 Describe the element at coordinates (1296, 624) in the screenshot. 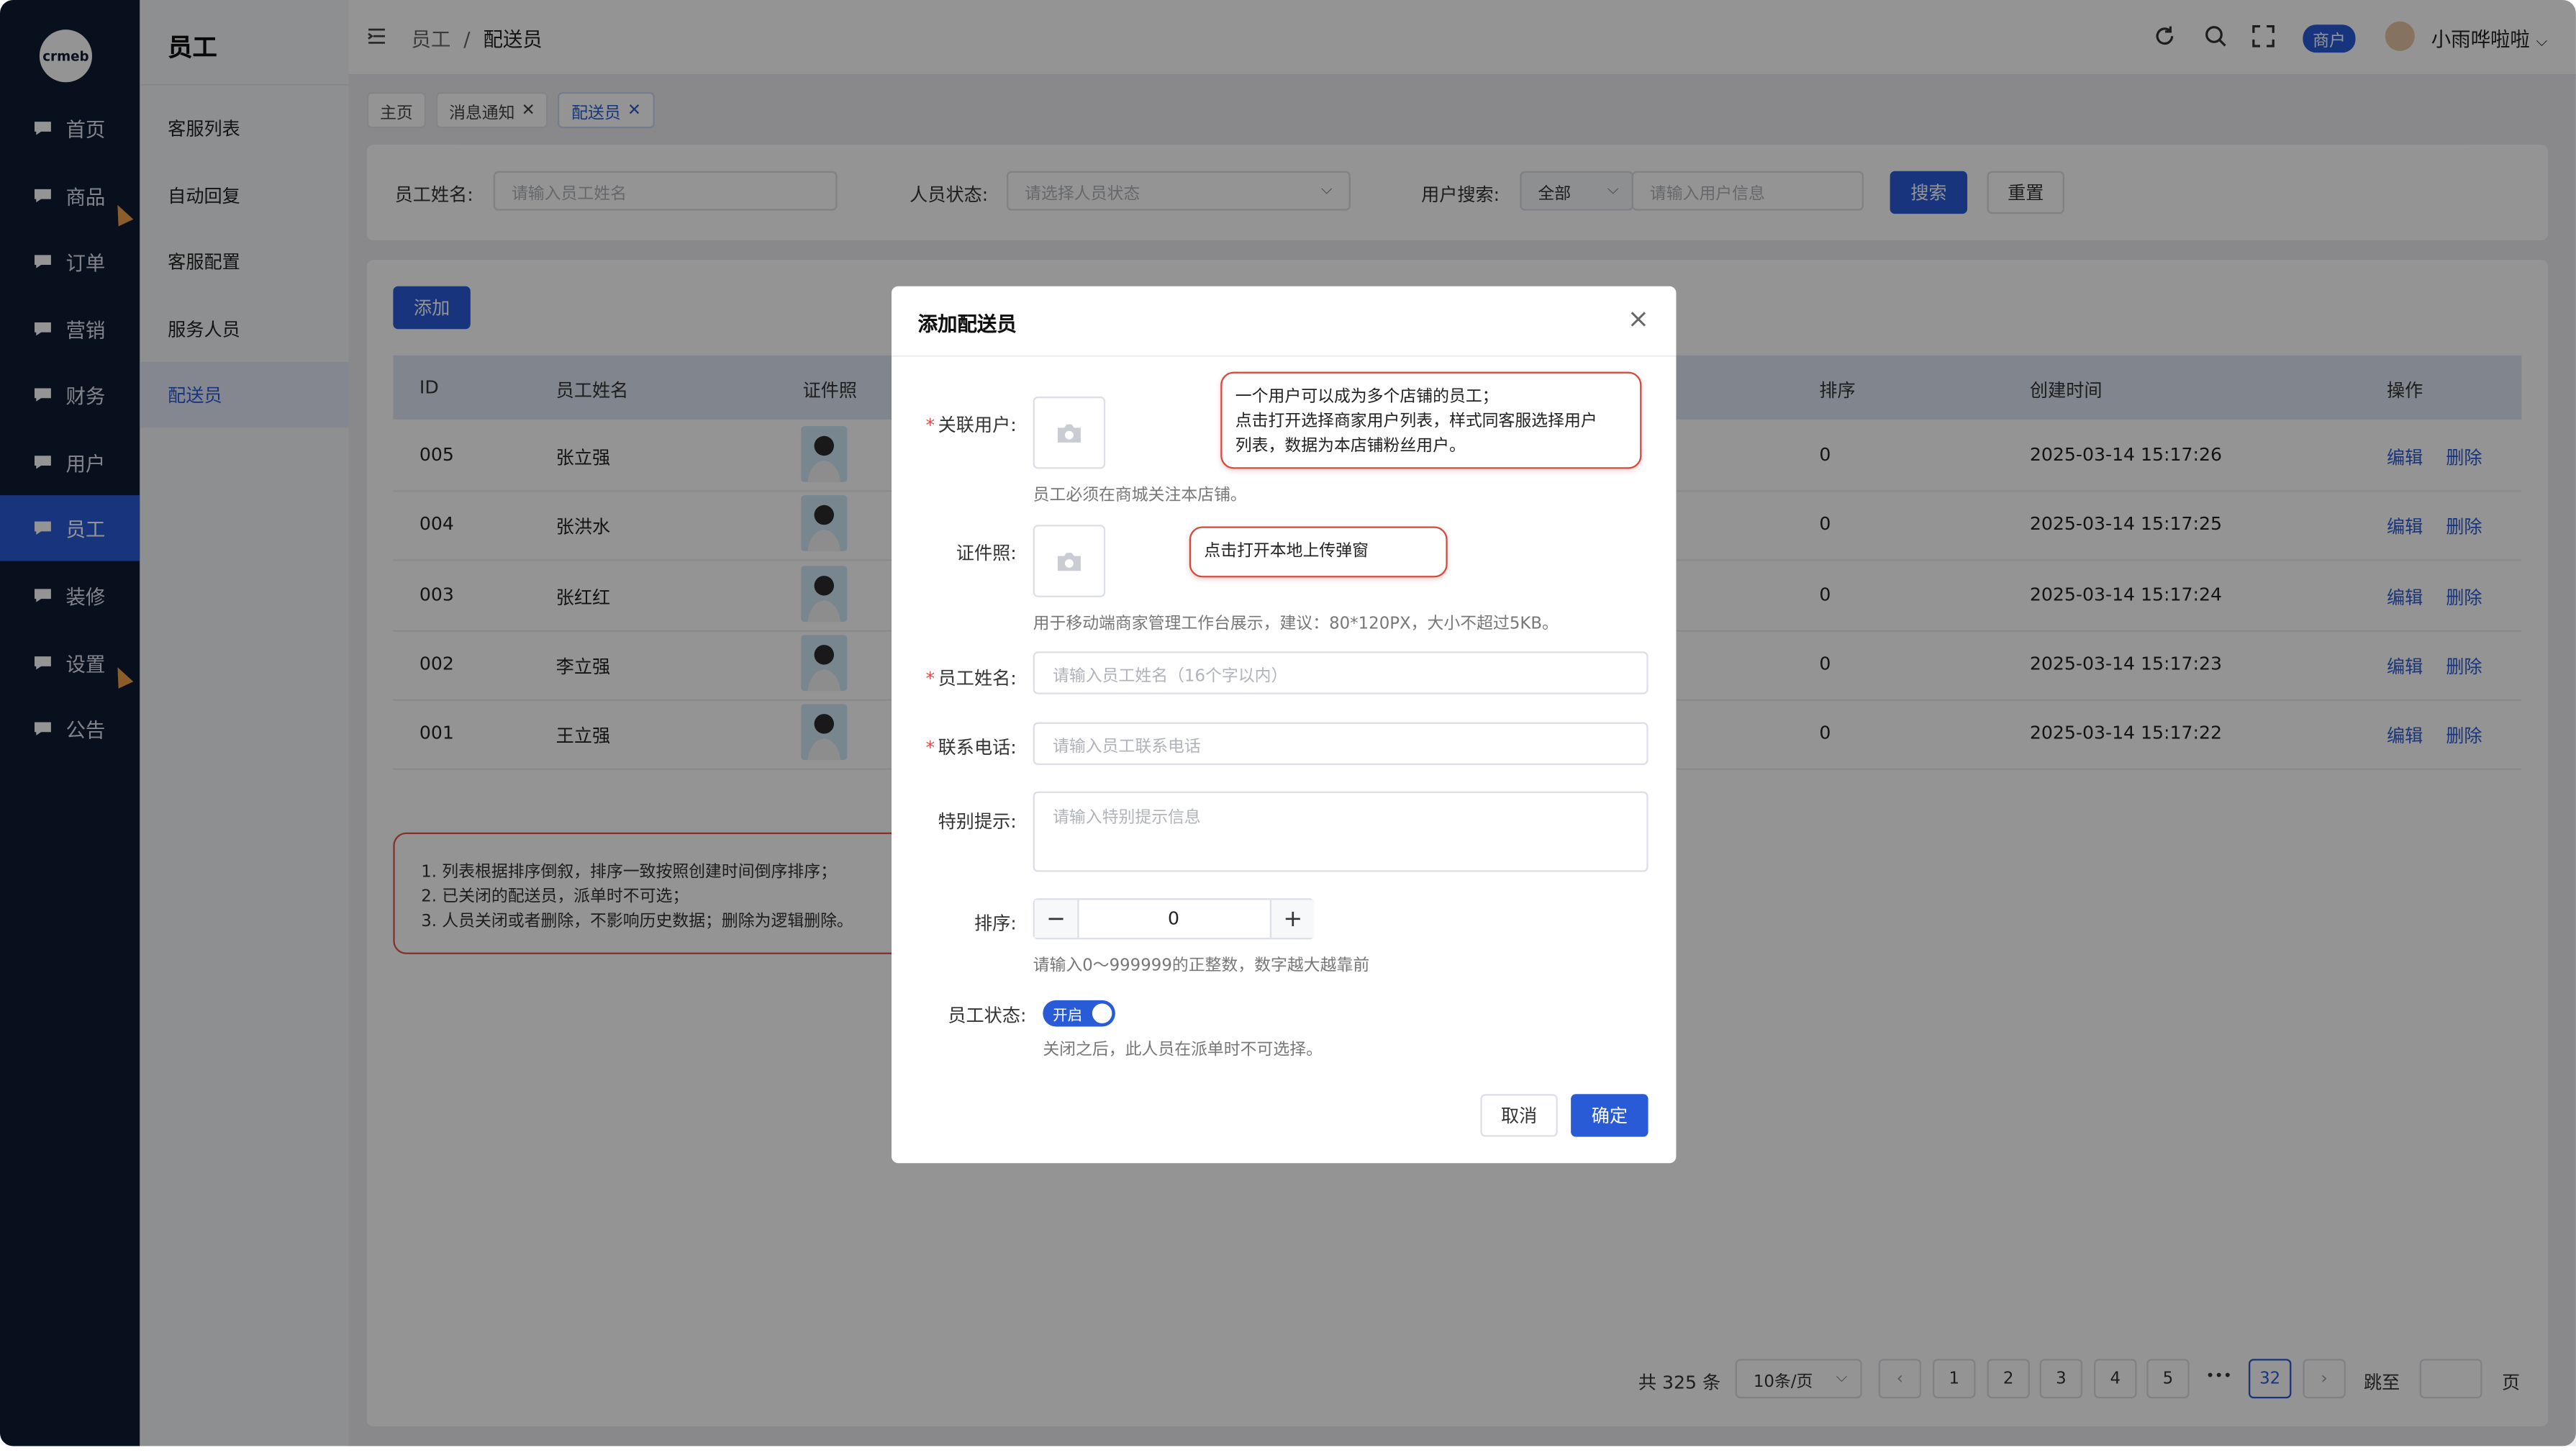

I see `id-photo-hint: 用于移动端商家管理工作台展示，建议：80*120PX，大小不超过5KB。` at that location.